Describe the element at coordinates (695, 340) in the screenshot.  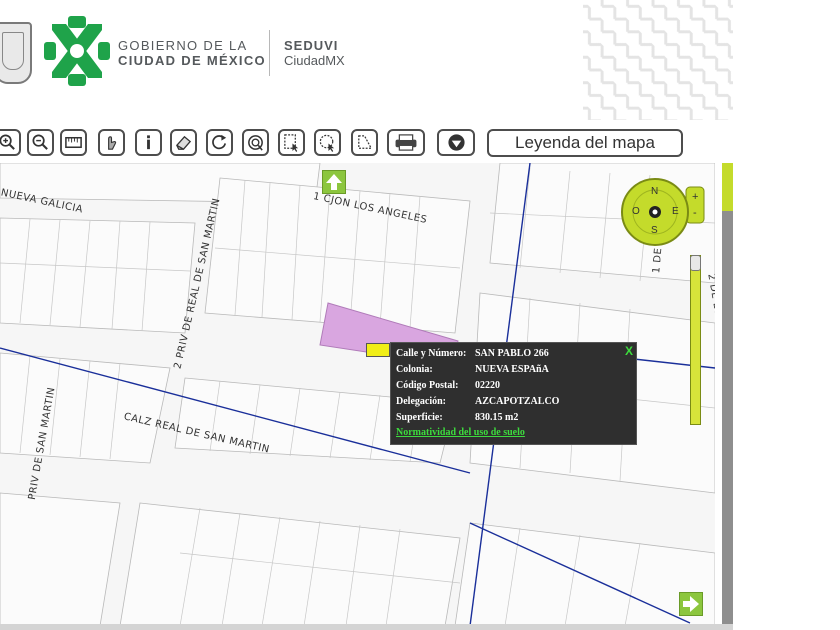
I see `zoom-slider` at that location.